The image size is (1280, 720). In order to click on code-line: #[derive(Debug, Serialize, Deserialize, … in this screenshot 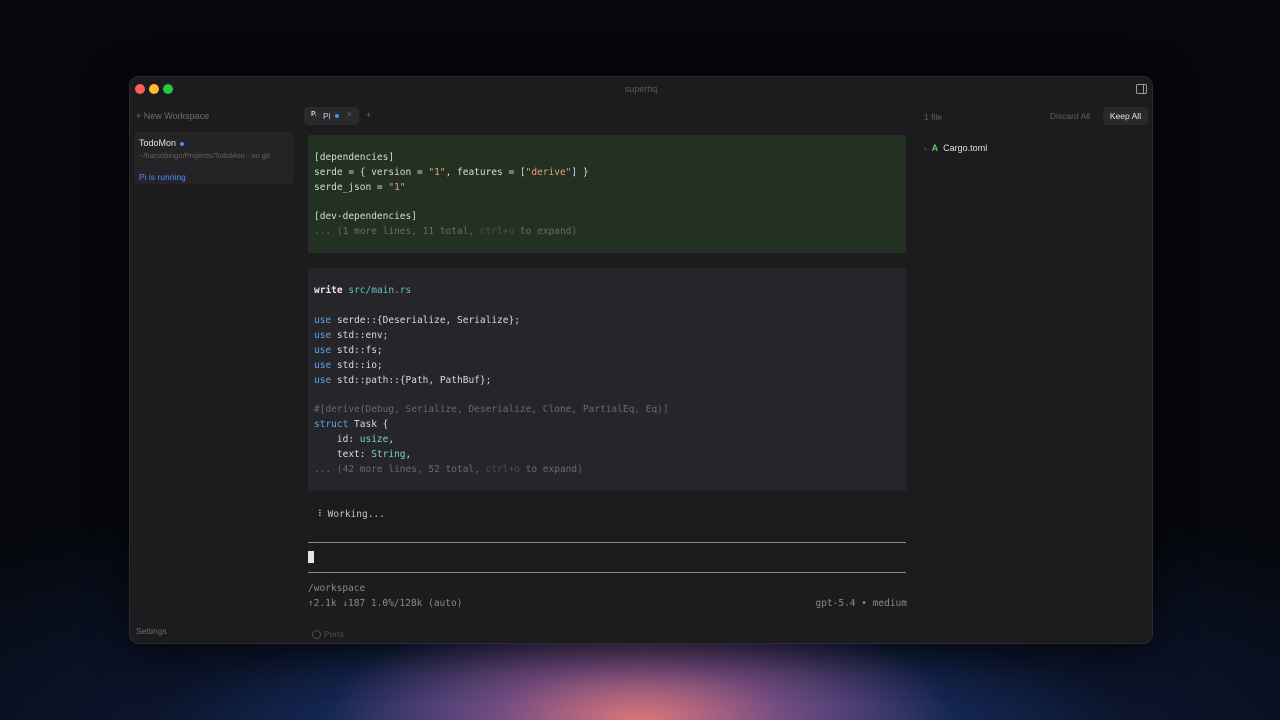, I will do `click(491, 409)`.